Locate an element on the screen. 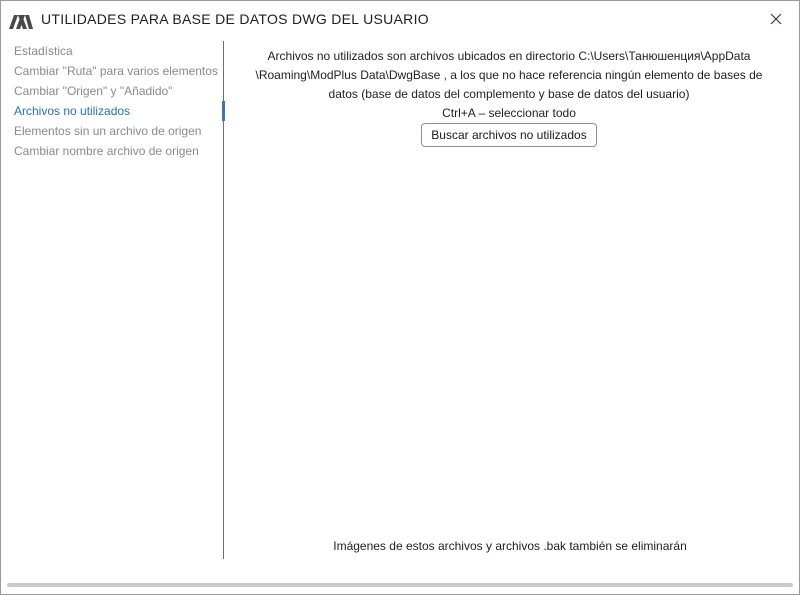 The height and width of the screenshot is (595, 800). hotkey-hint: Ctrl+A – seleccionar todo is located at coordinates (509, 113).